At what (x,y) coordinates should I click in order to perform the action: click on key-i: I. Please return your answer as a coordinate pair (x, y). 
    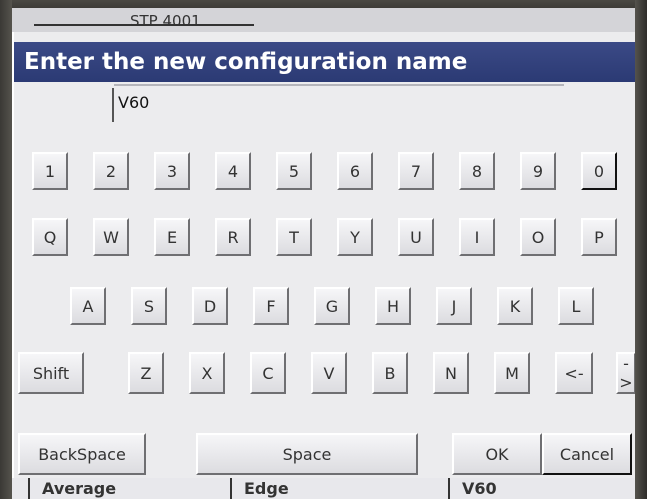
    Looking at the image, I should click on (477, 237).